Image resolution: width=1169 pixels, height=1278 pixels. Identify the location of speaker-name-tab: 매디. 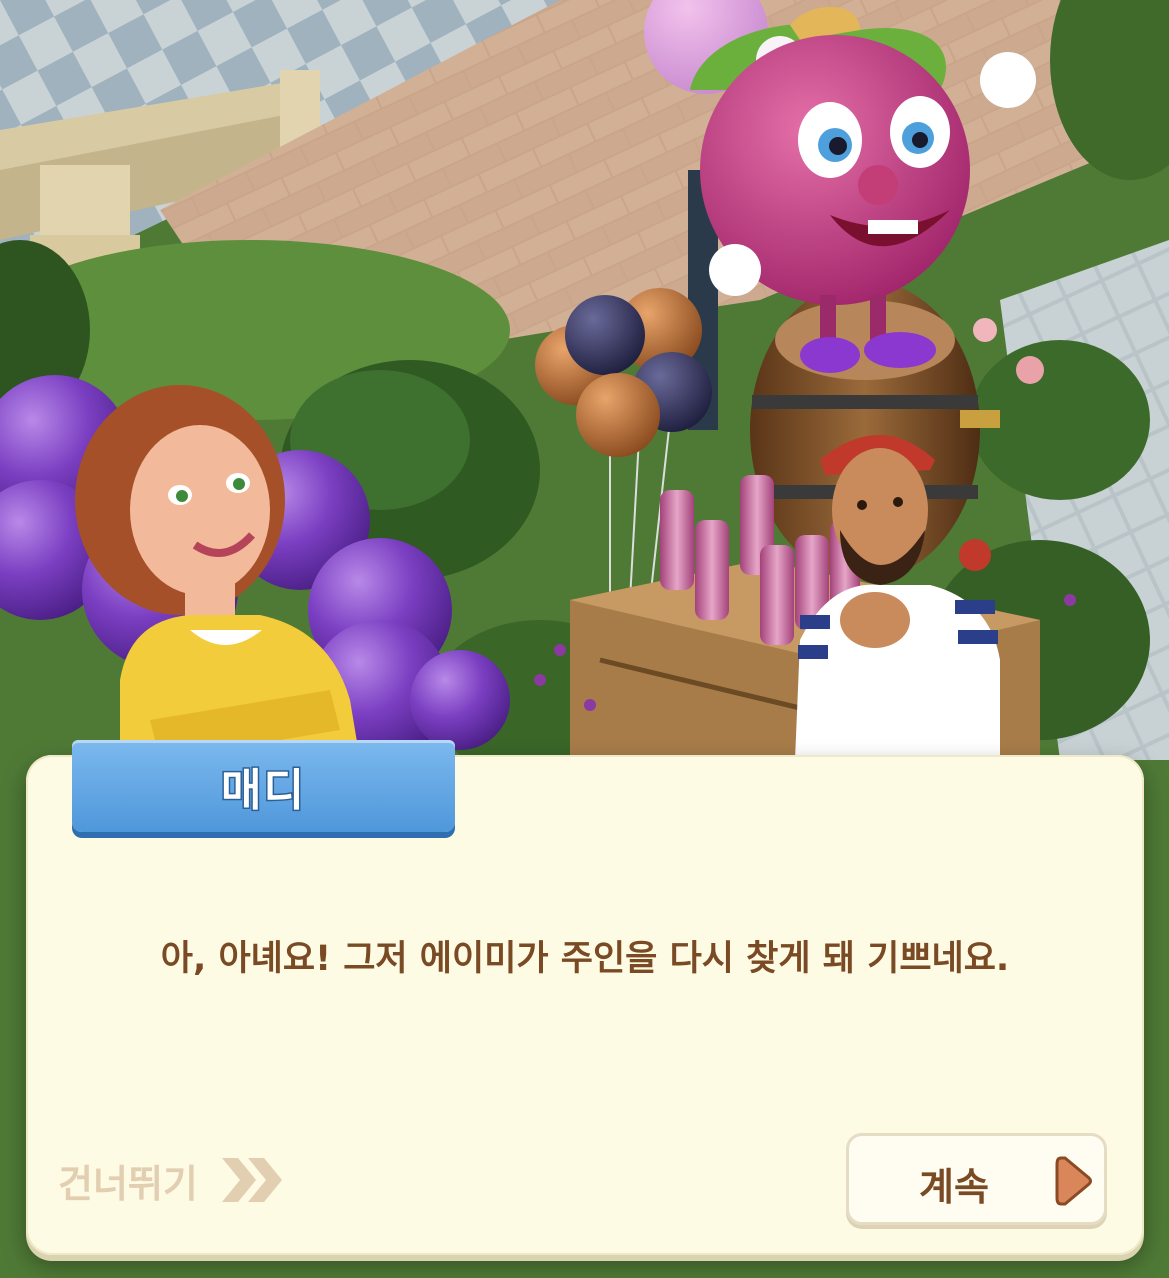
(263, 786).